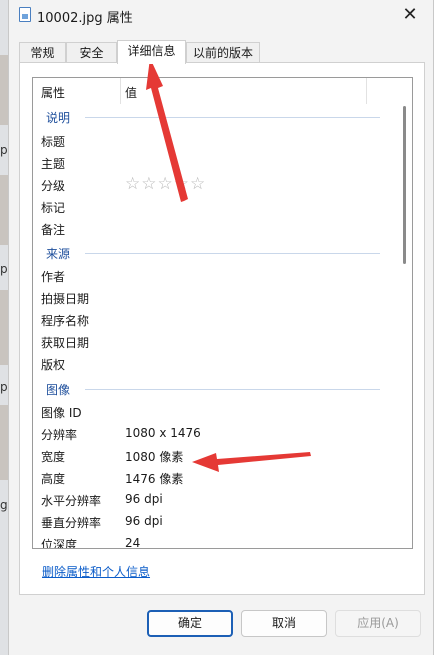  I want to click on group-label: 说明, so click(58, 118).